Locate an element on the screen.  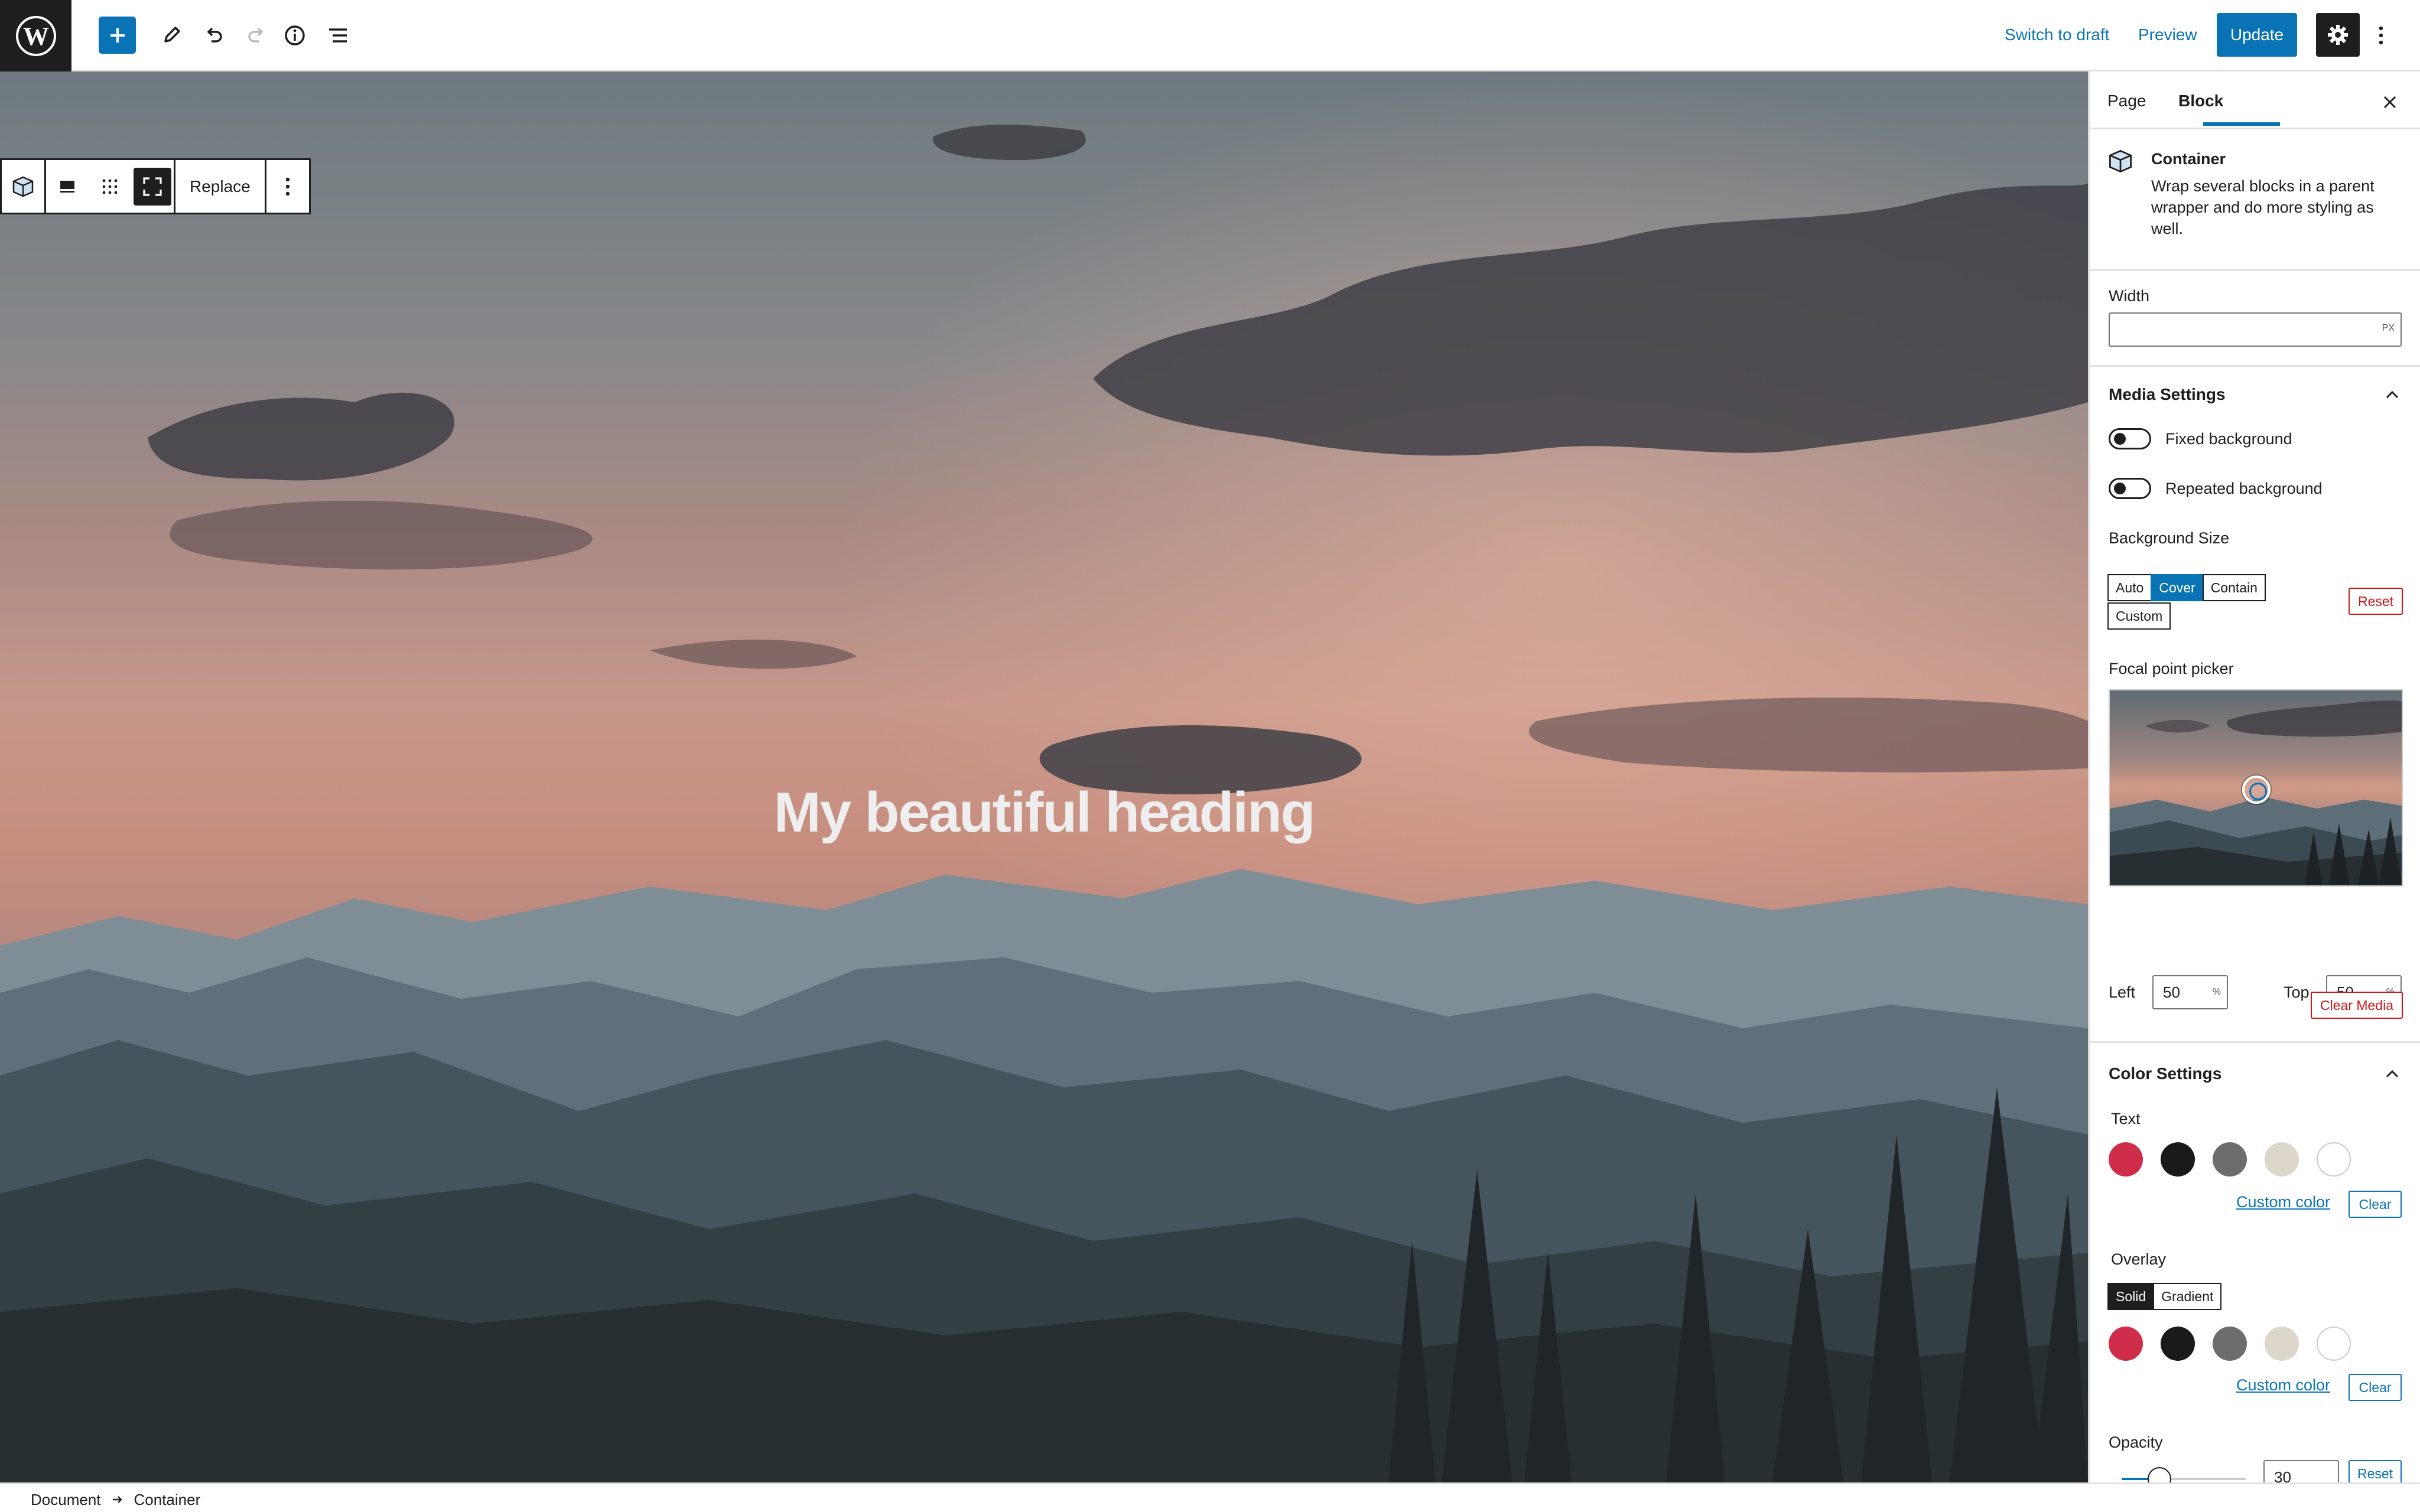
full-height-toggle is located at coordinates (152, 186).